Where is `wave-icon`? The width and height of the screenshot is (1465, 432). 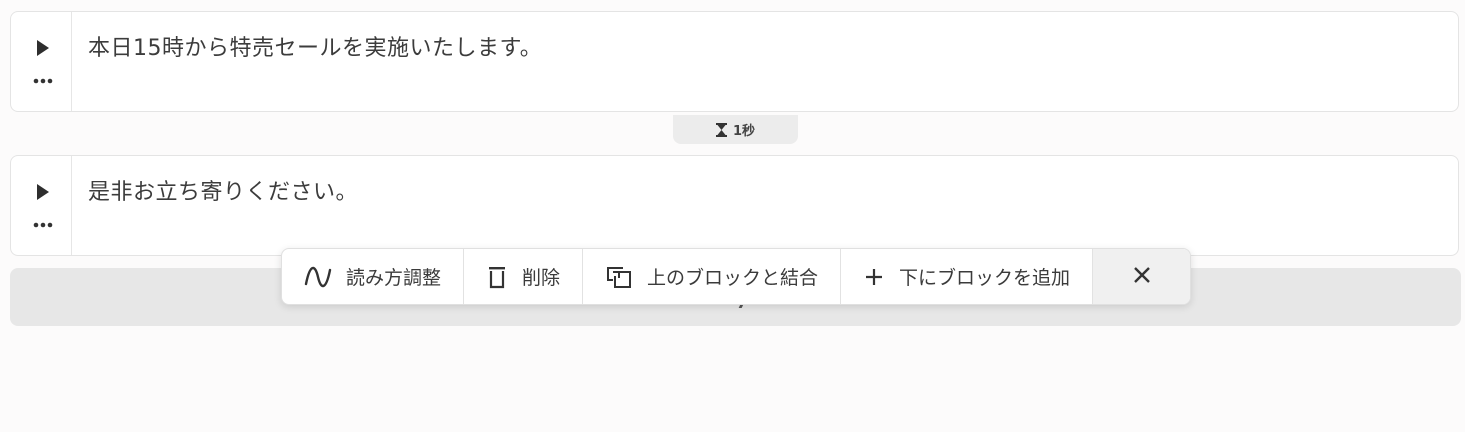 wave-icon is located at coordinates (318, 277).